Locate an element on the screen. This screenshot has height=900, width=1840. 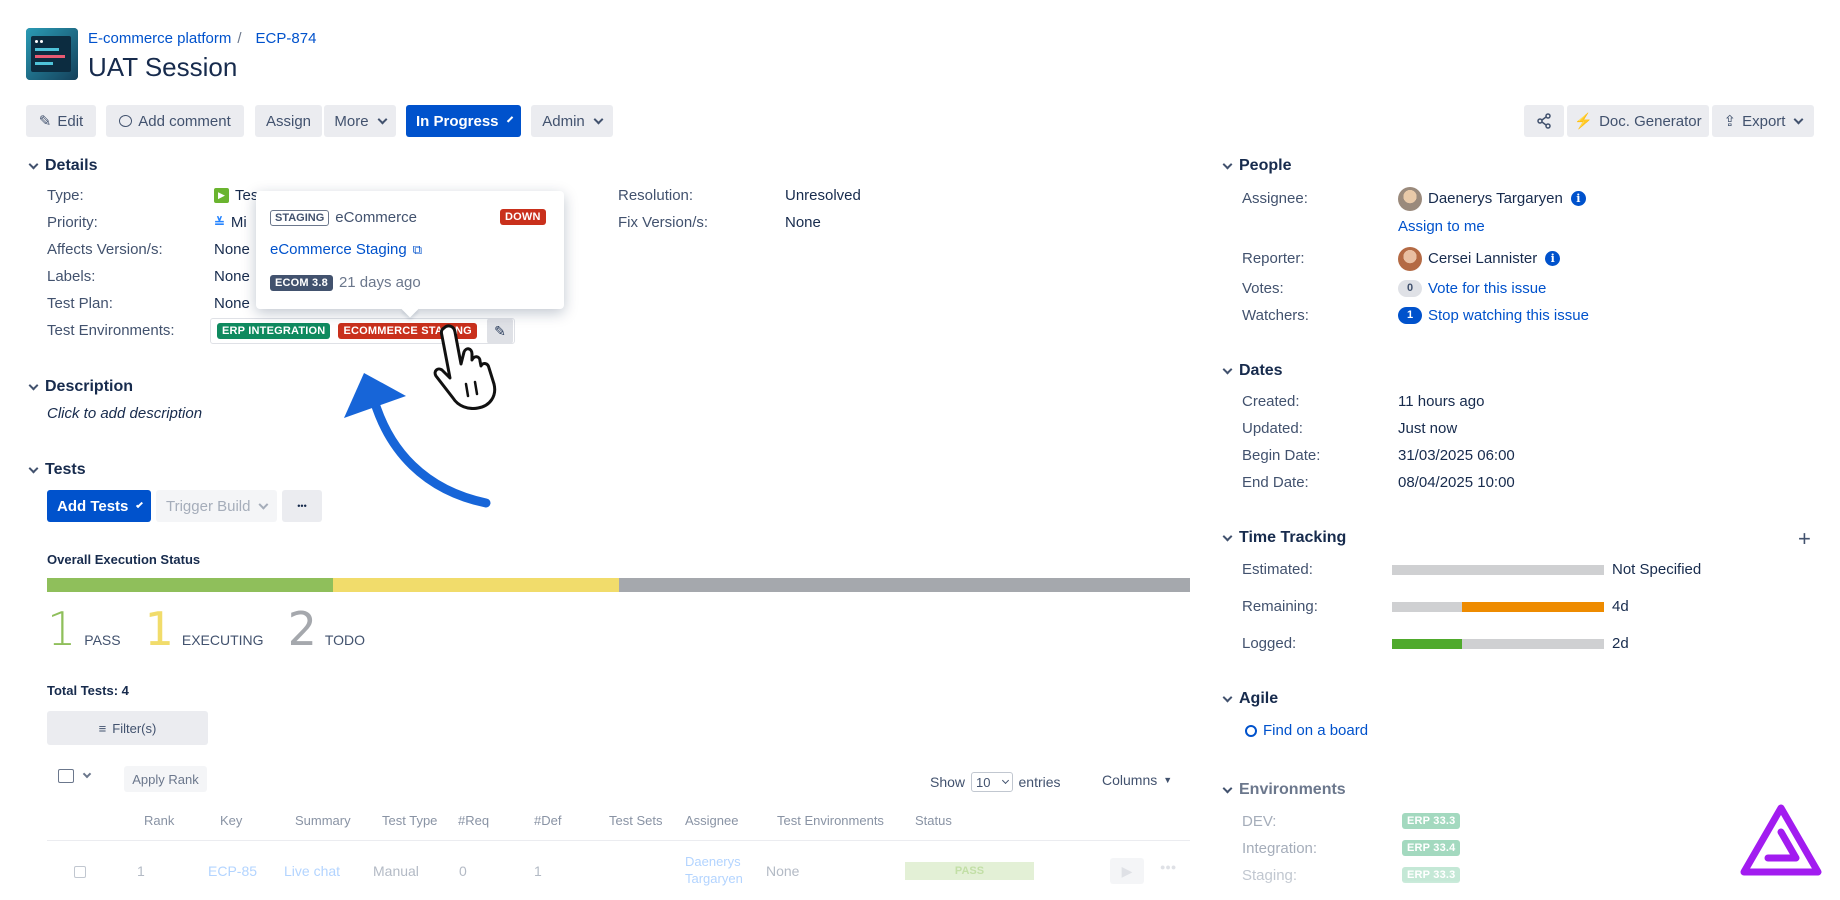
agile-section-toggle: Agile is located at coordinates (1250, 699).